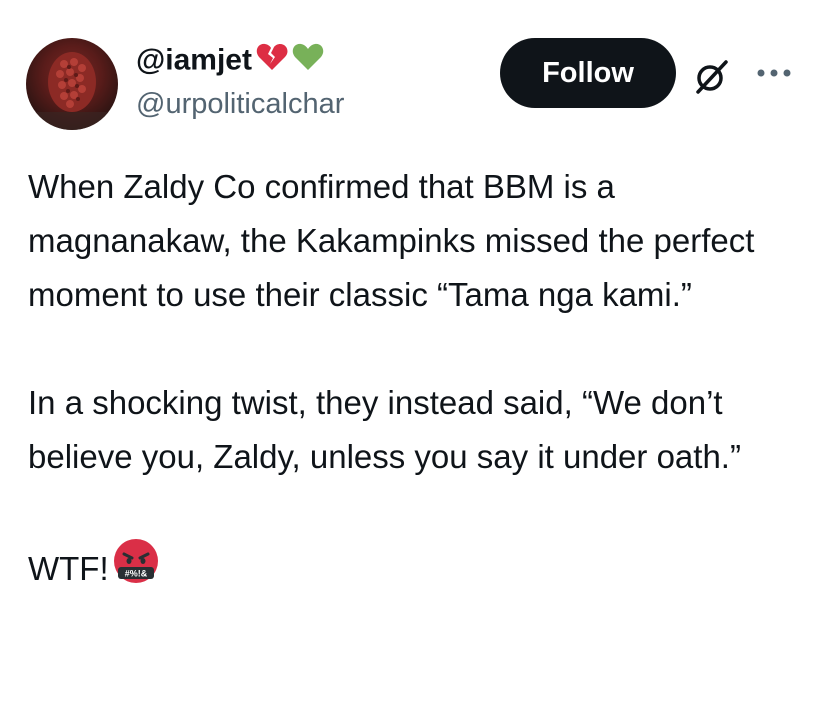  What do you see at coordinates (72, 84) in the screenshot?
I see `avatar` at bounding box center [72, 84].